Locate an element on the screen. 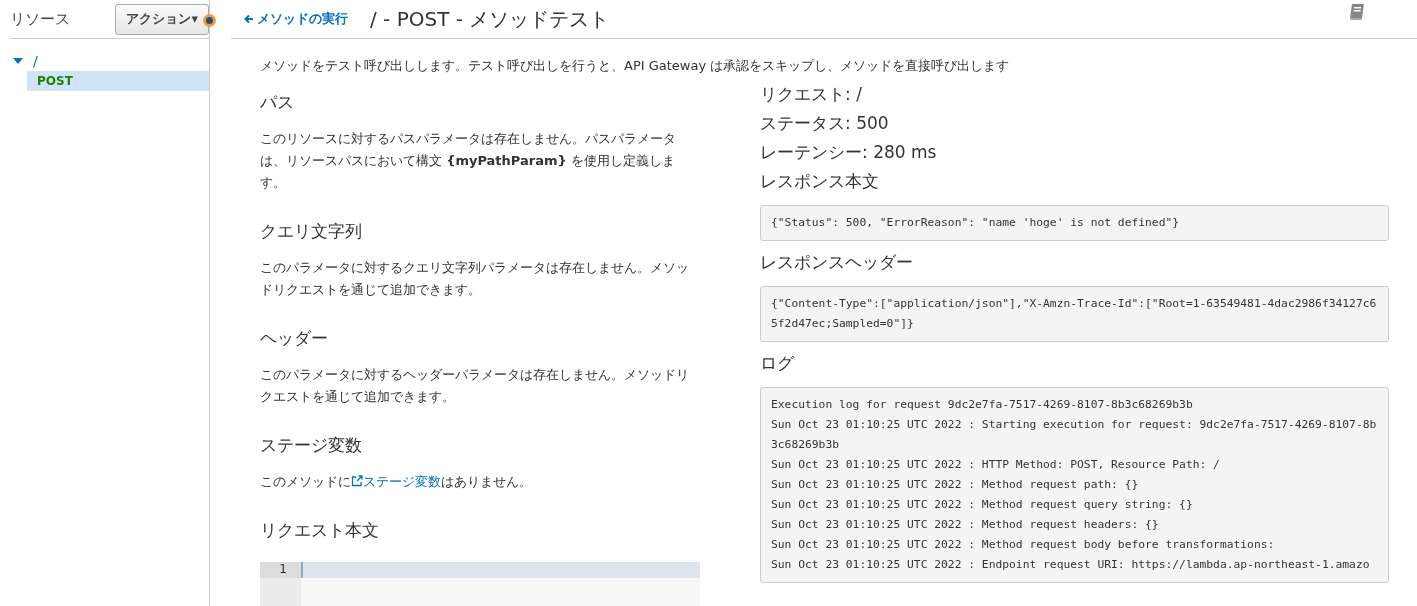 This screenshot has width=1417, height=606. code-line: Sun Oct 23 01:10:25 UTC 2022 : Method request headers: {} is located at coordinates (965, 525).